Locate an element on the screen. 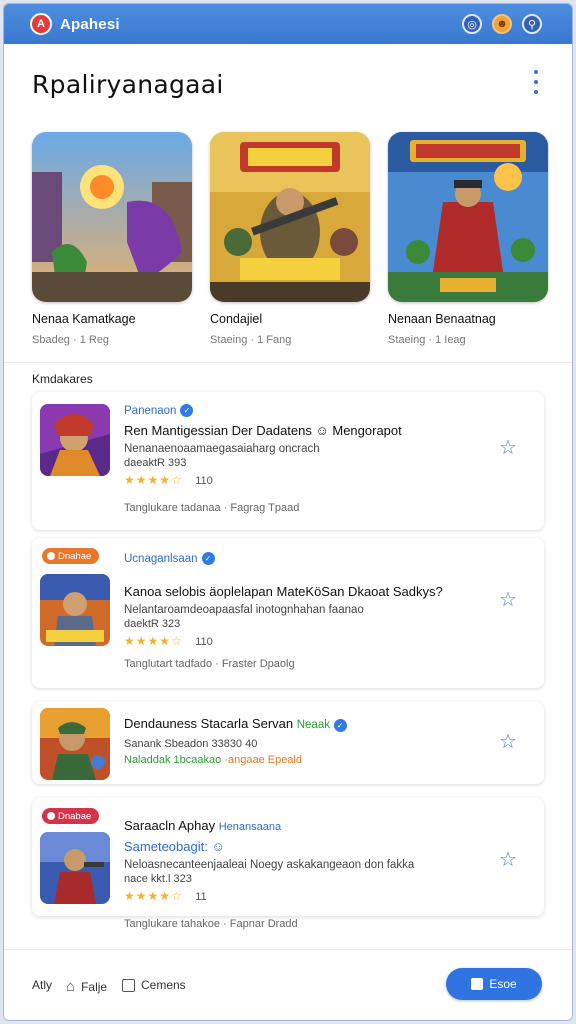 This screenshot has width=576, height=1024. titlebar-icons: ◎ ☻ ⚲ is located at coordinates (502, 24).